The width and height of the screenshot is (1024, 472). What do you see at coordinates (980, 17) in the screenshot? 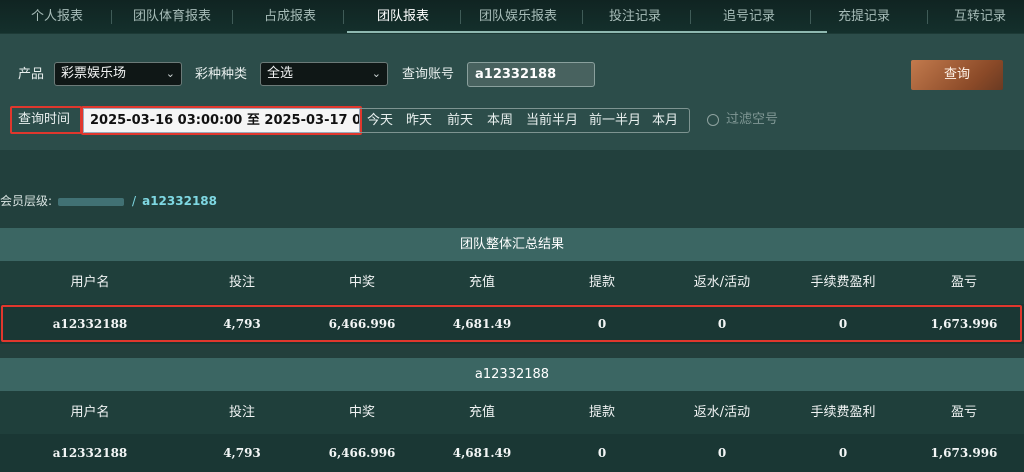
I see `tab-transfer-records: 互转记录` at bounding box center [980, 17].